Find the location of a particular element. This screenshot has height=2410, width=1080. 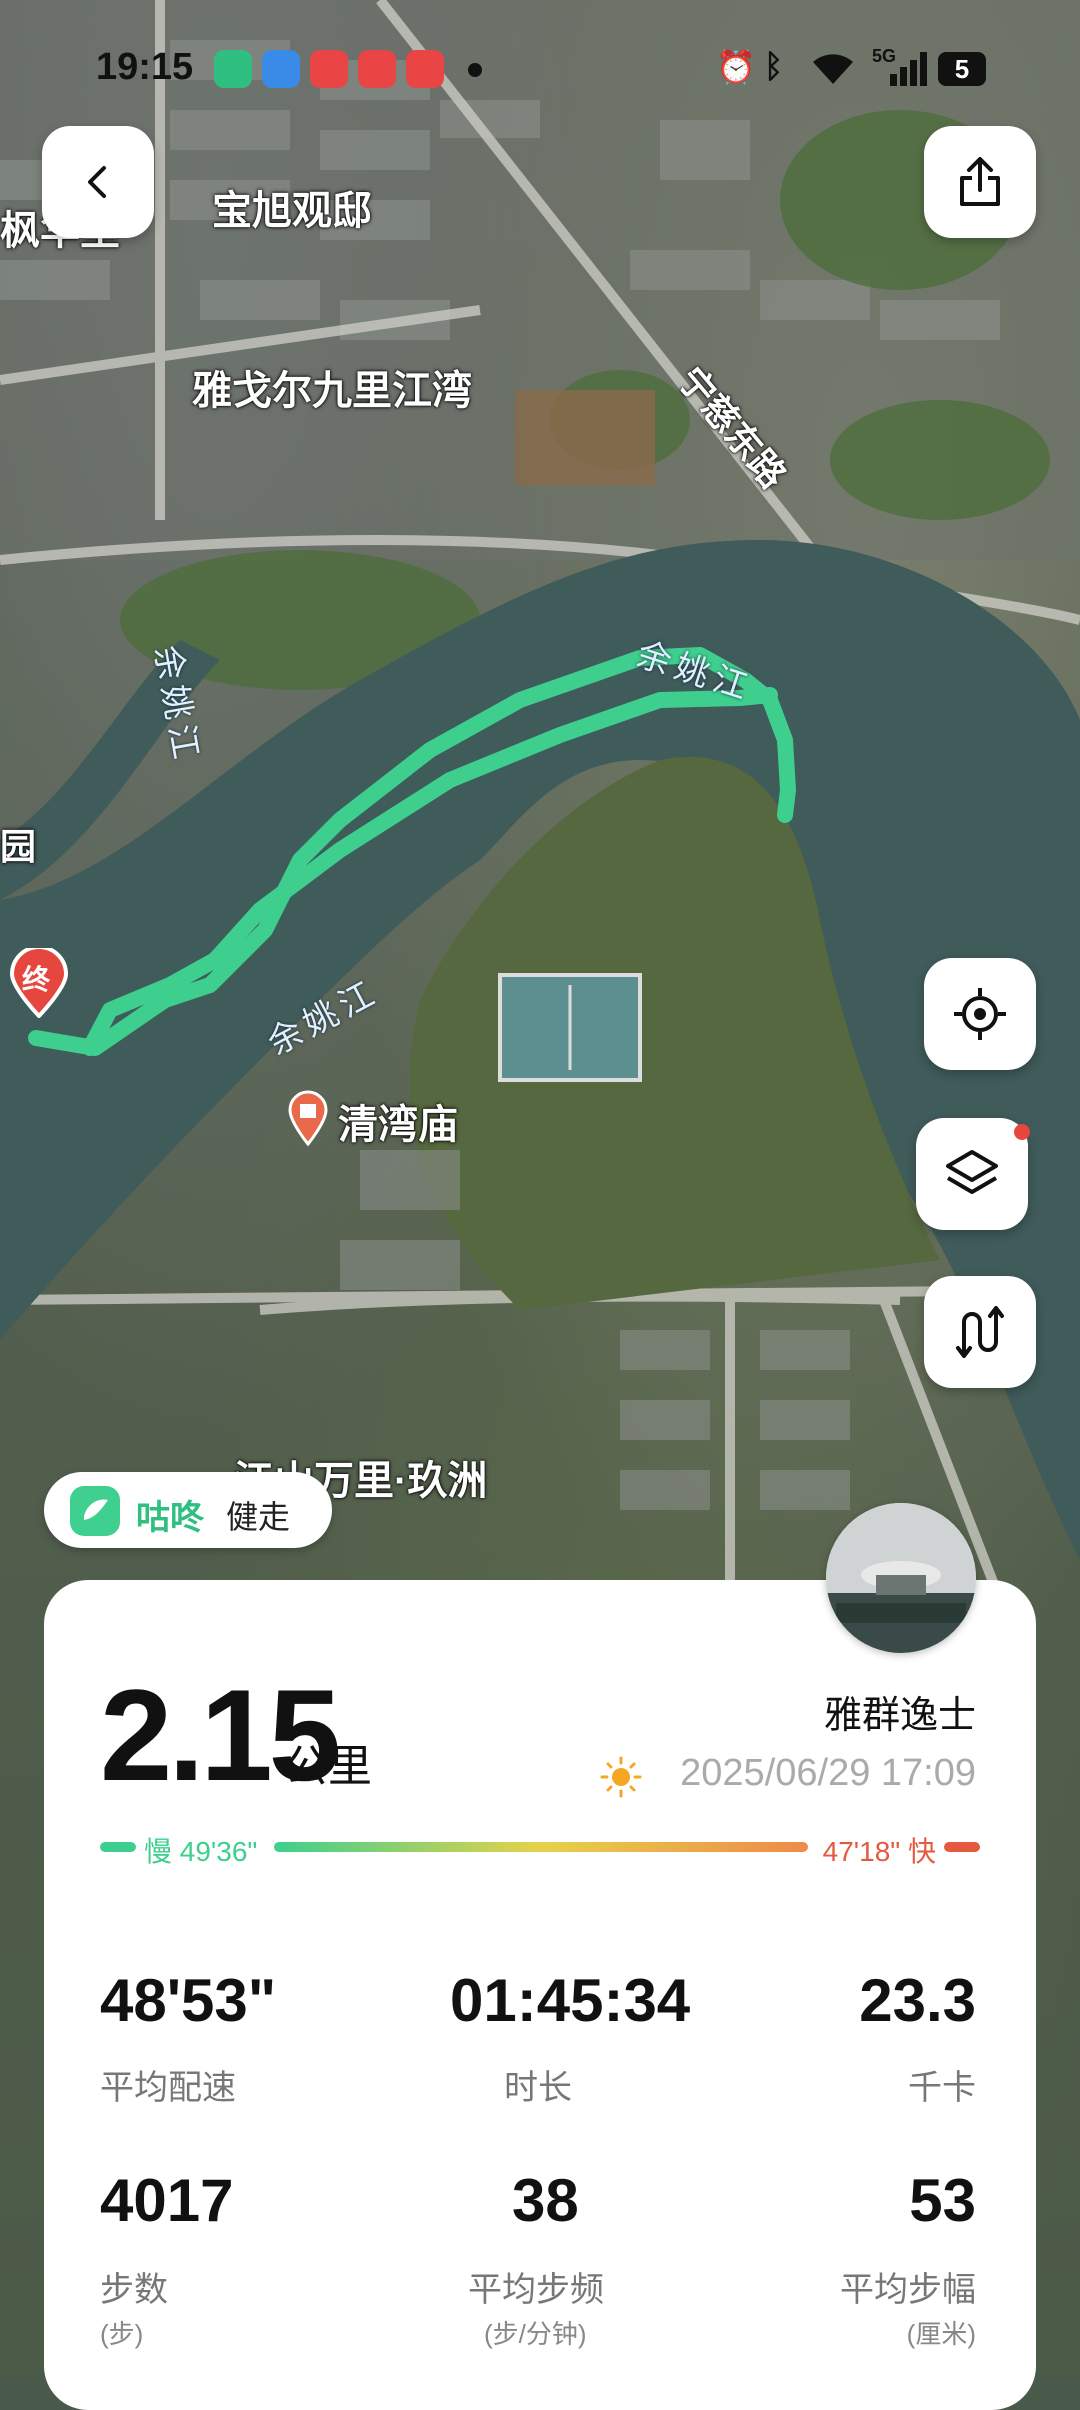

route-curve-icon is located at coordinates (980, 1332).